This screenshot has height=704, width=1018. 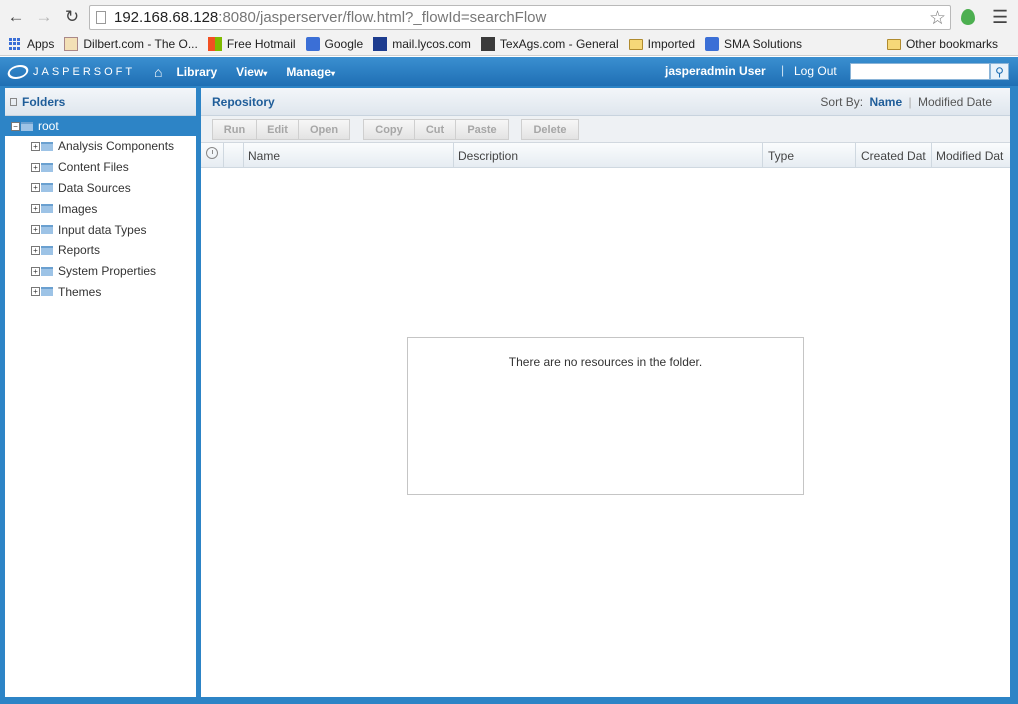 What do you see at coordinates (15, 126) in the screenshot?
I see `collapse-node-icon: −` at bounding box center [15, 126].